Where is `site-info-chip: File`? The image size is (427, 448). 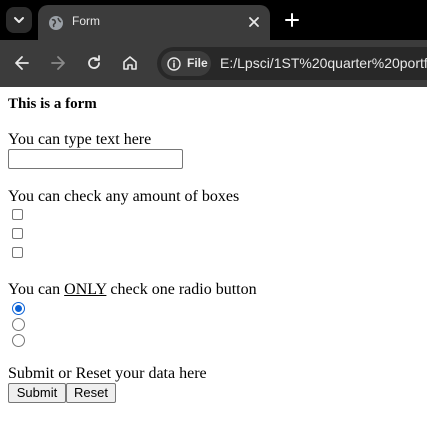 site-info-chip: File is located at coordinates (186, 63).